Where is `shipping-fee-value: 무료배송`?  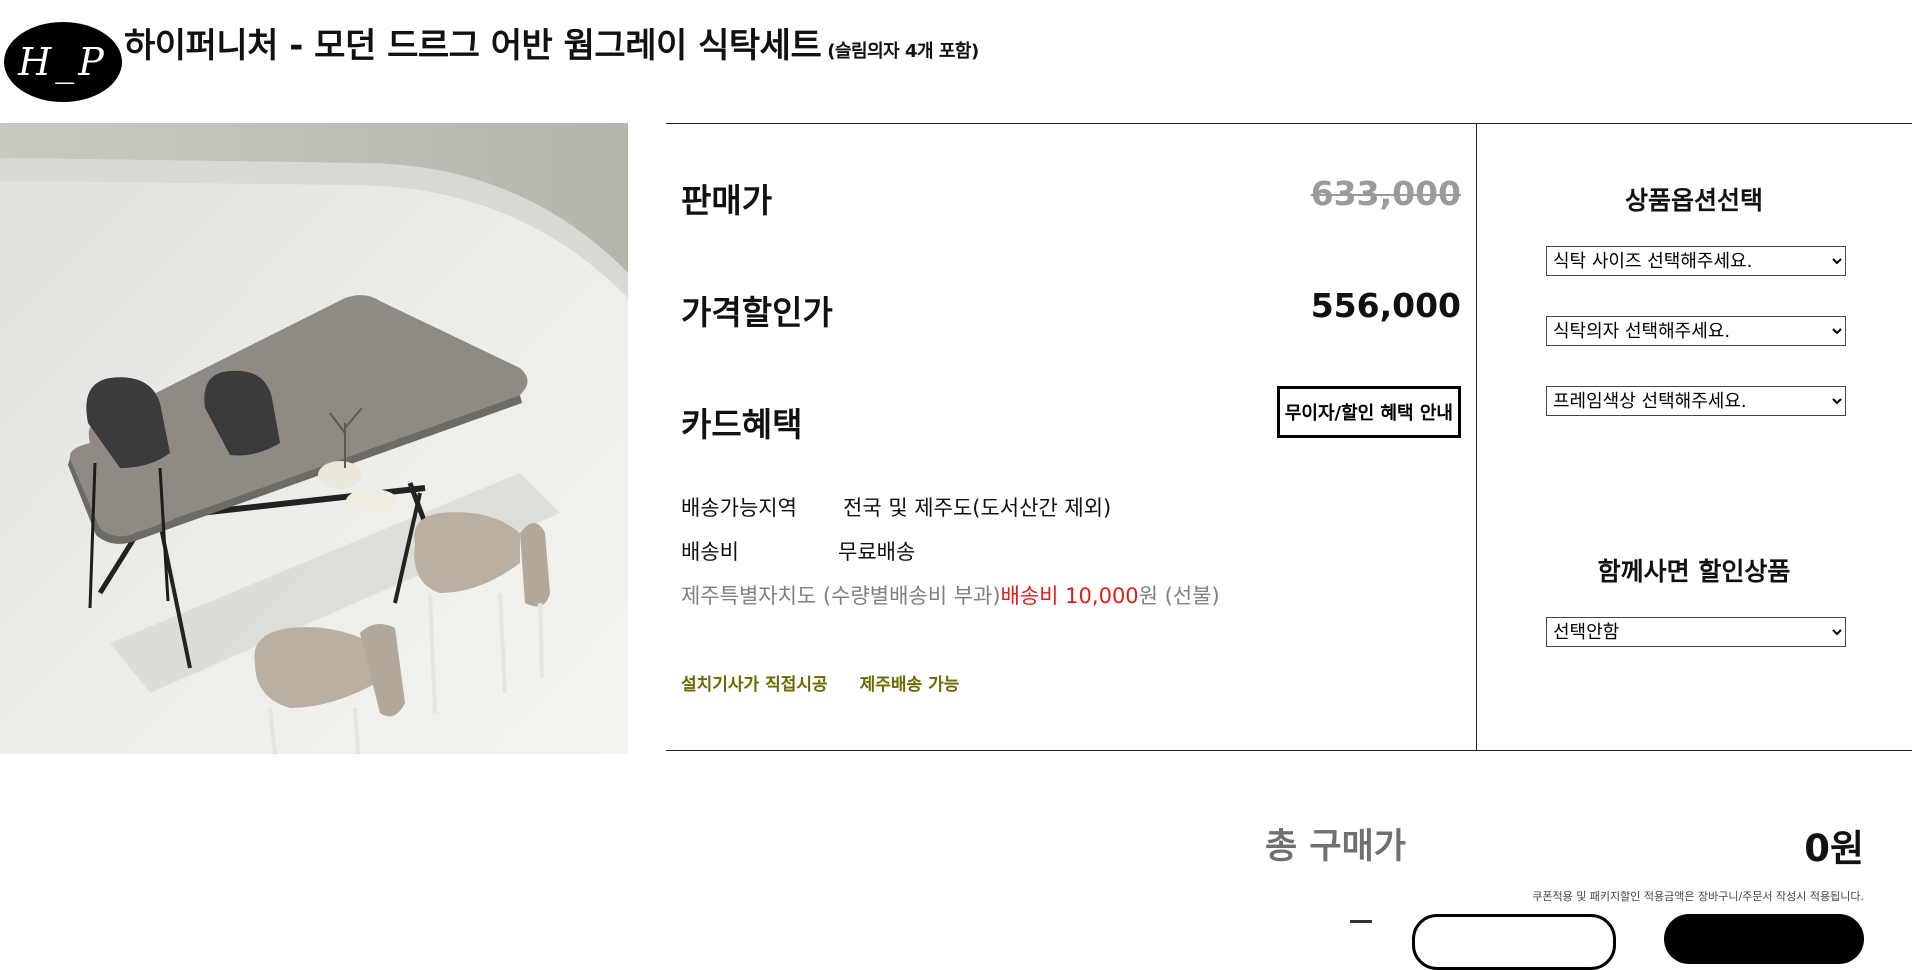 shipping-fee-value: 무료배송 is located at coordinates (877, 552).